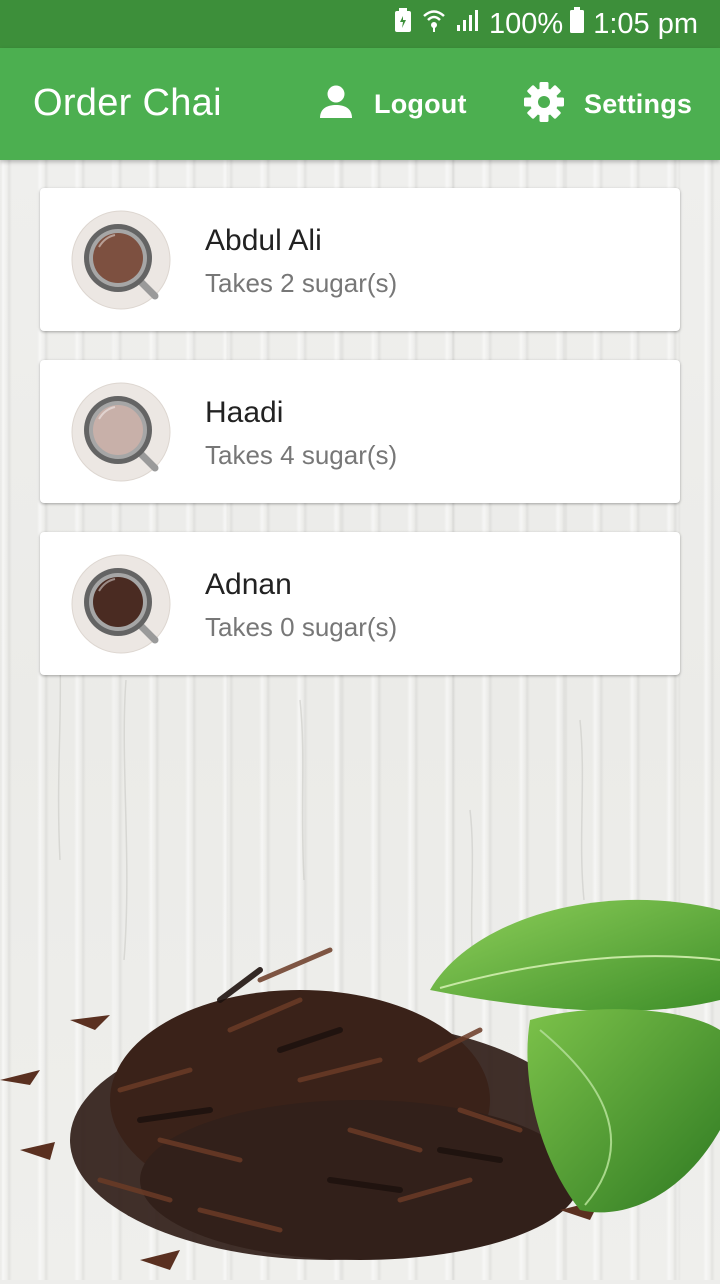  What do you see at coordinates (301, 283) in the screenshot?
I see `order-sugar: Takes 2 sugar(s)` at bounding box center [301, 283].